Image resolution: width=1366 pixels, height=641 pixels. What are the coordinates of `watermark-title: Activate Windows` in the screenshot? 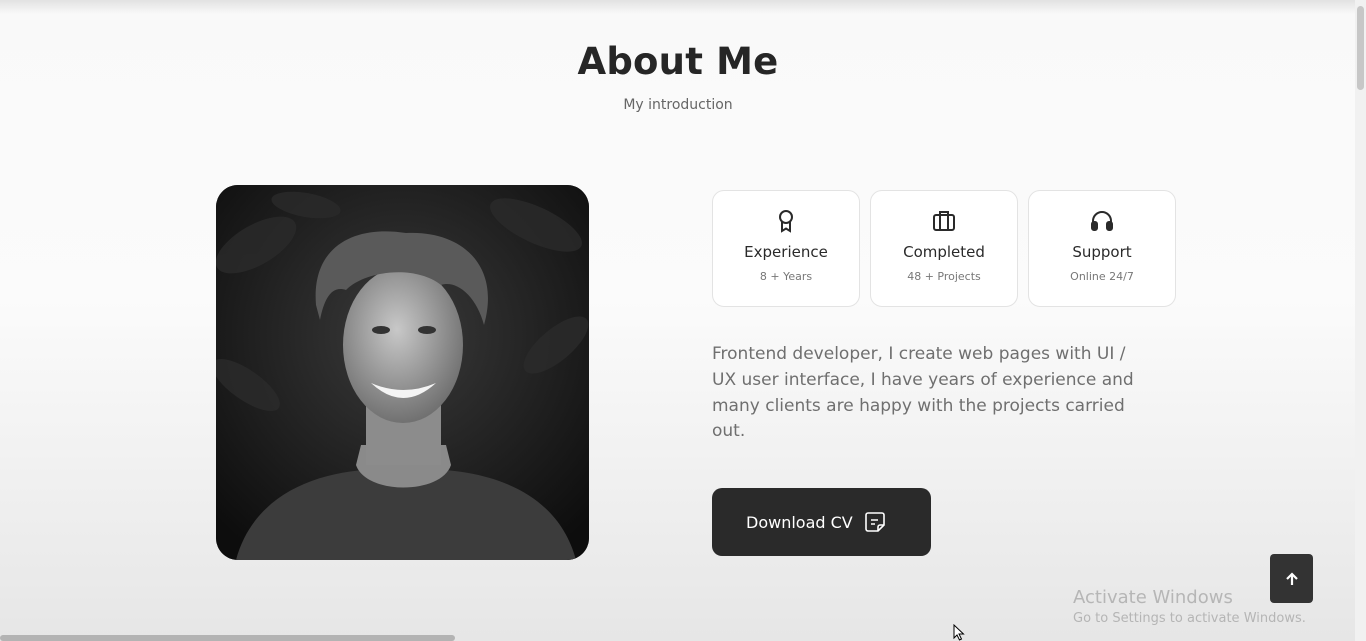 It's located at (1153, 597).